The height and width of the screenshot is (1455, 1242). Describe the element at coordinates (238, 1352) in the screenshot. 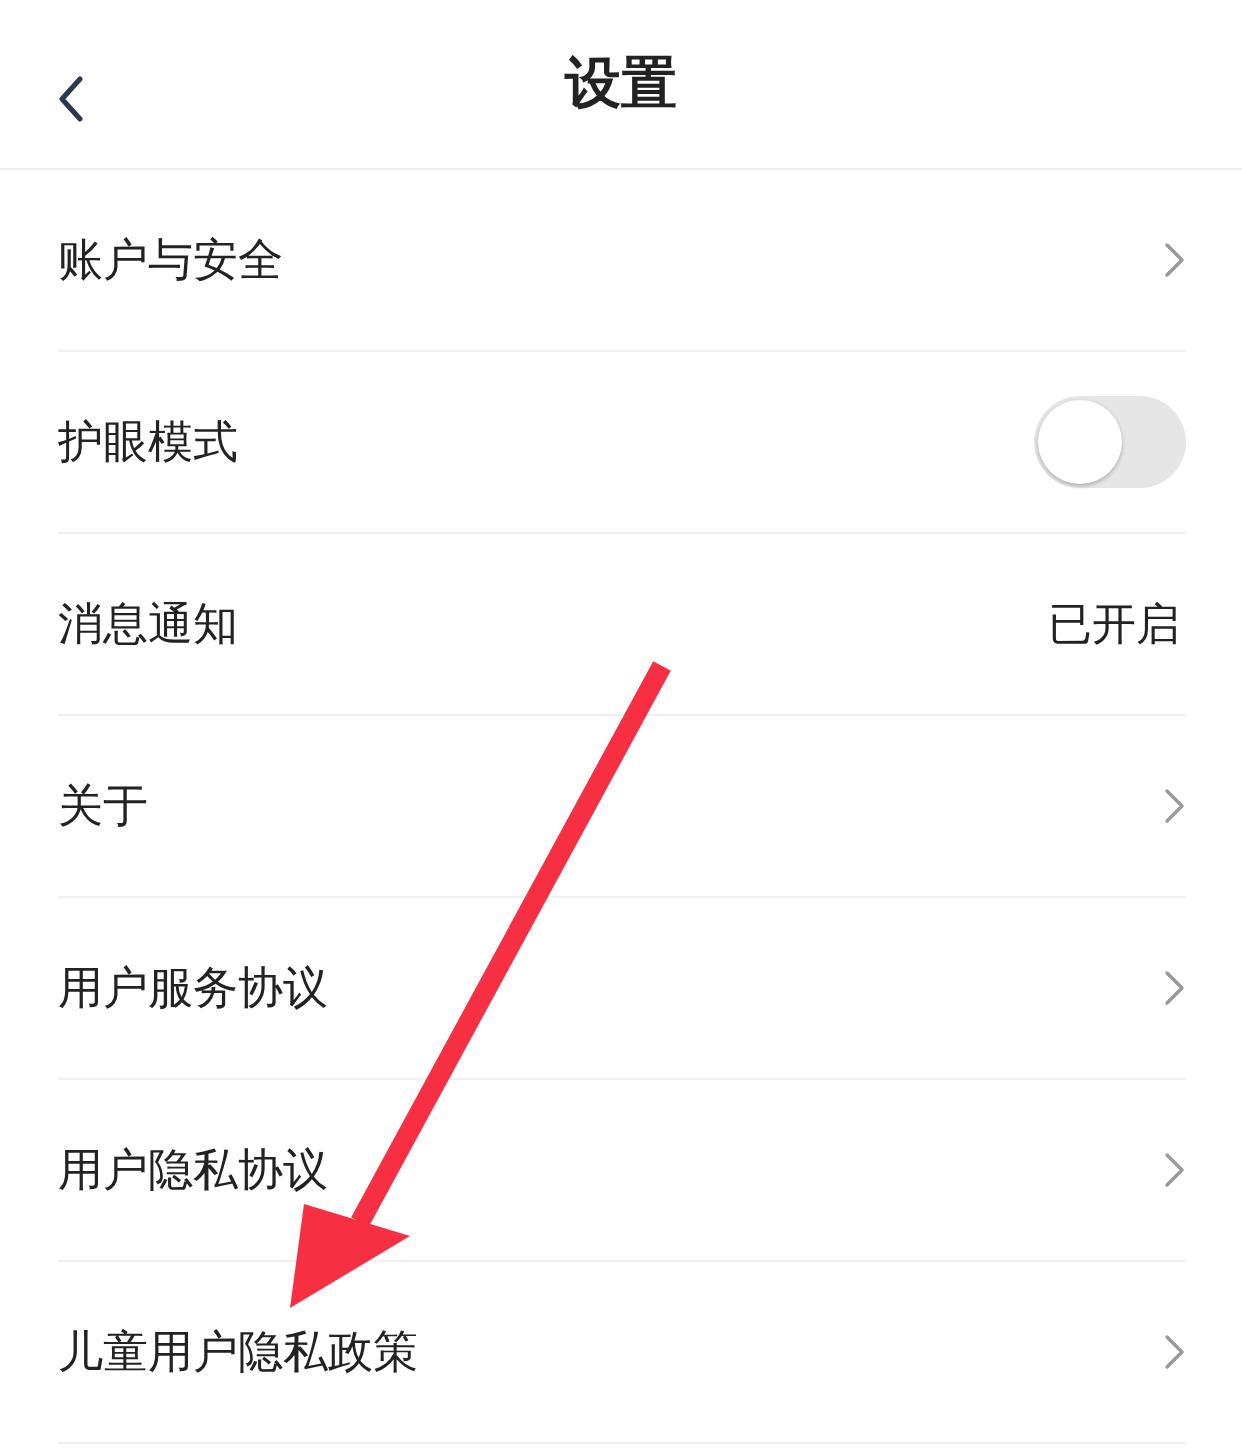

I see `setting-label: 儿童用户隐私政策` at that location.